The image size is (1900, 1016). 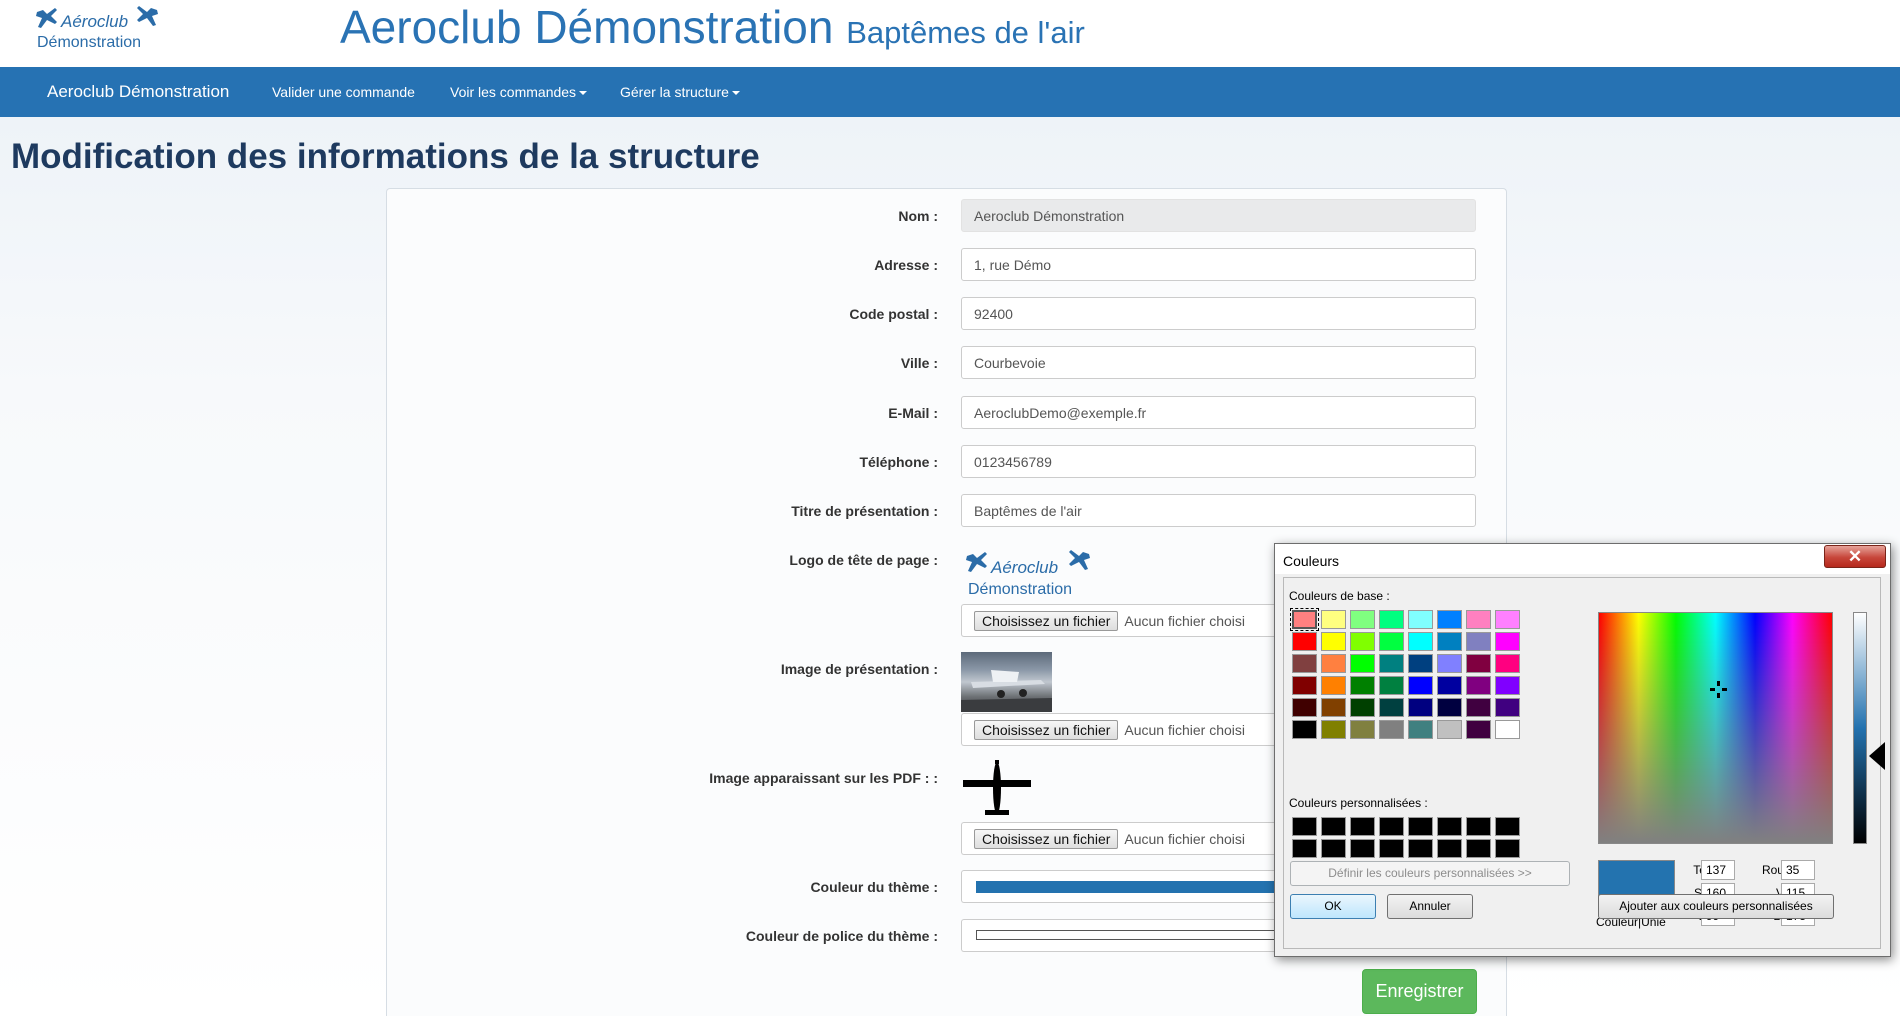 What do you see at coordinates (1855, 556) in the screenshot?
I see `close-button: ✕` at bounding box center [1855, 556].